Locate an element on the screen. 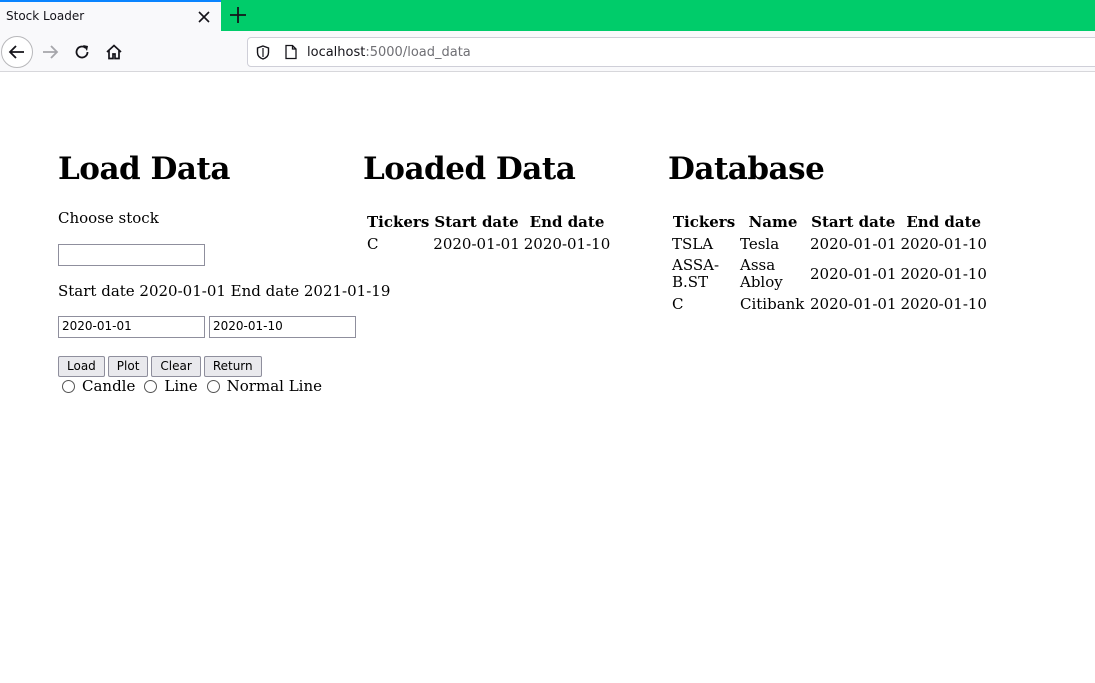  name-cell: Tesla is located at coordinates (773, 244).